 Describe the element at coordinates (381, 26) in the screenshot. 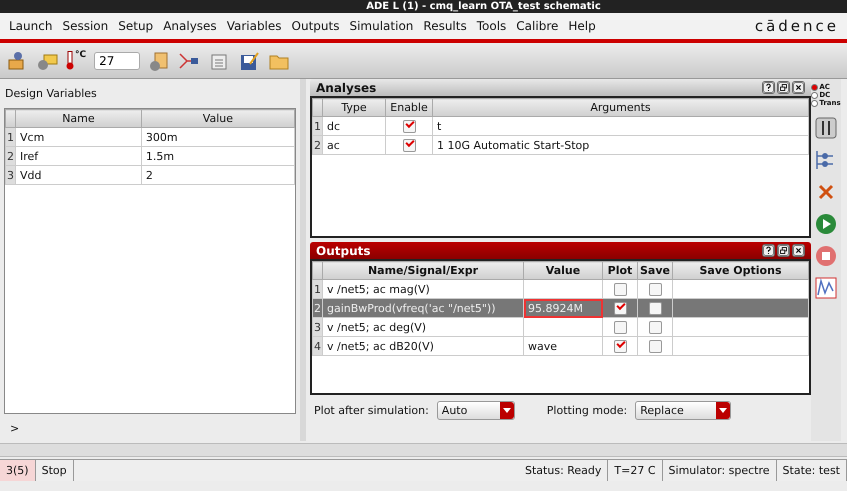

I see `menu-item: Simulation` at that location.